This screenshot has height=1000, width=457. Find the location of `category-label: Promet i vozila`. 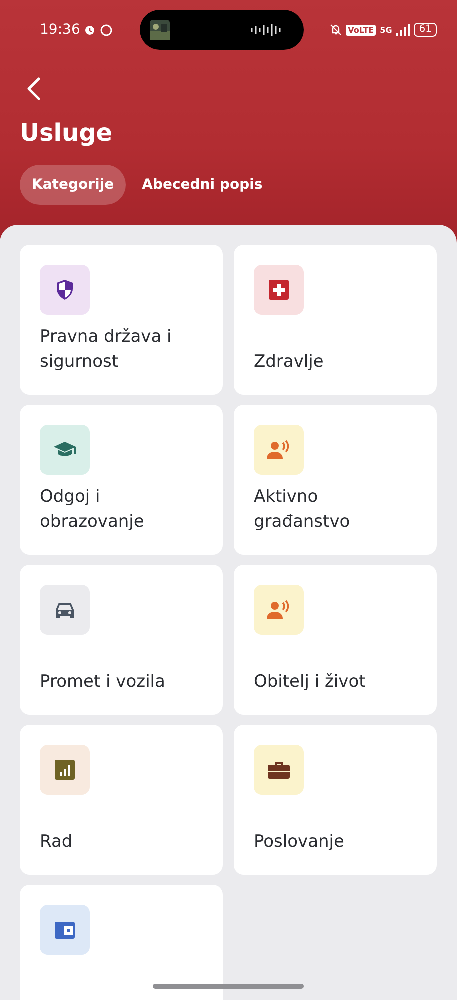

category-label: Promet i vozila is located at coordinates (103, 682).